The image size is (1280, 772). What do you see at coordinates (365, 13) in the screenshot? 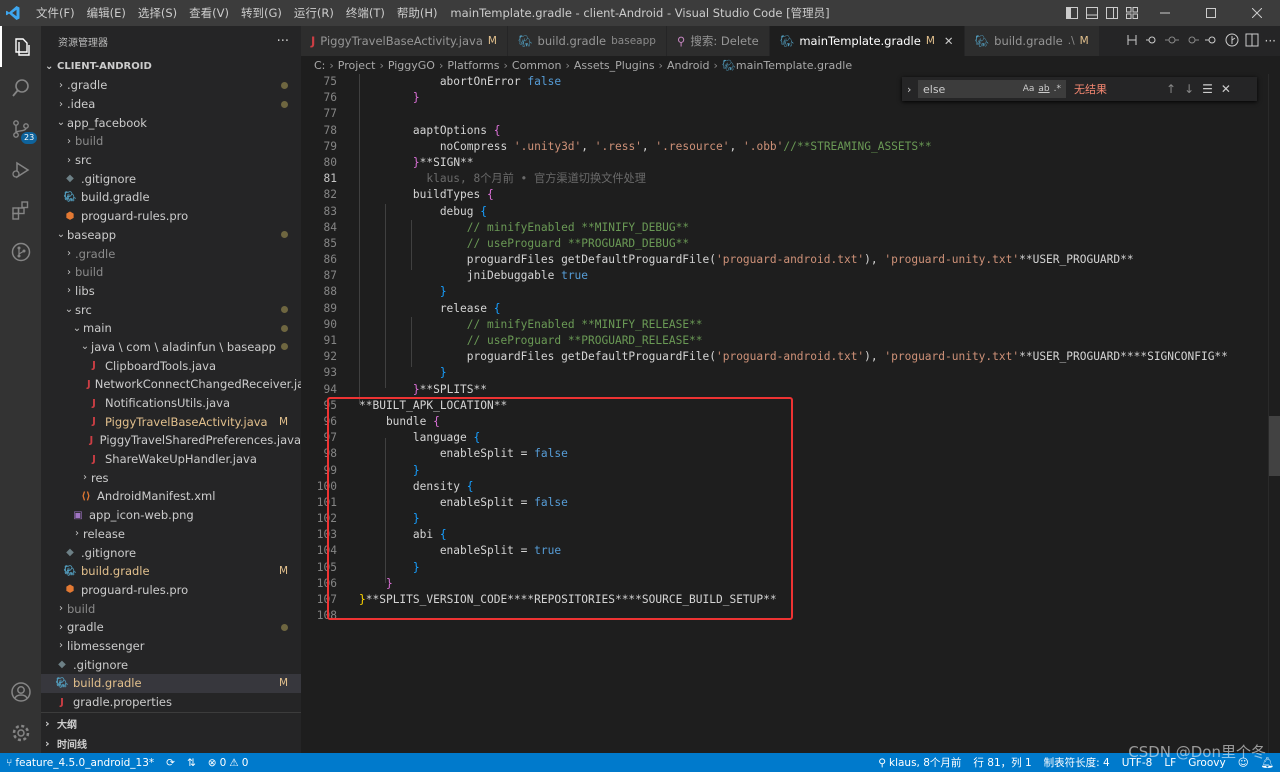
I see `menu-item: 终端(T)` at bounding box center [365, 13].